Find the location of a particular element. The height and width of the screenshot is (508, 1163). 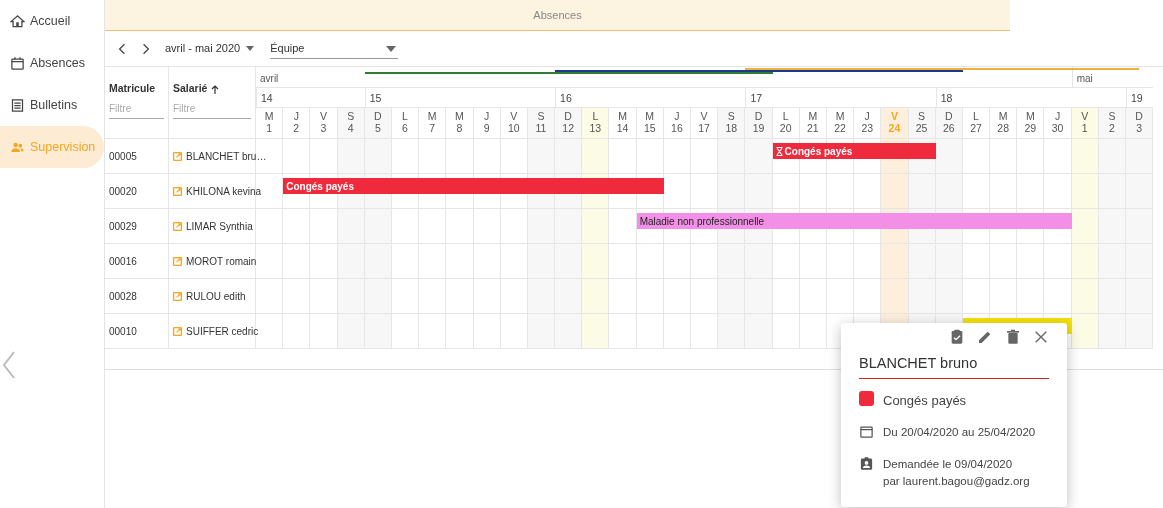

trash-icon is located at coordinates (1013, 337).